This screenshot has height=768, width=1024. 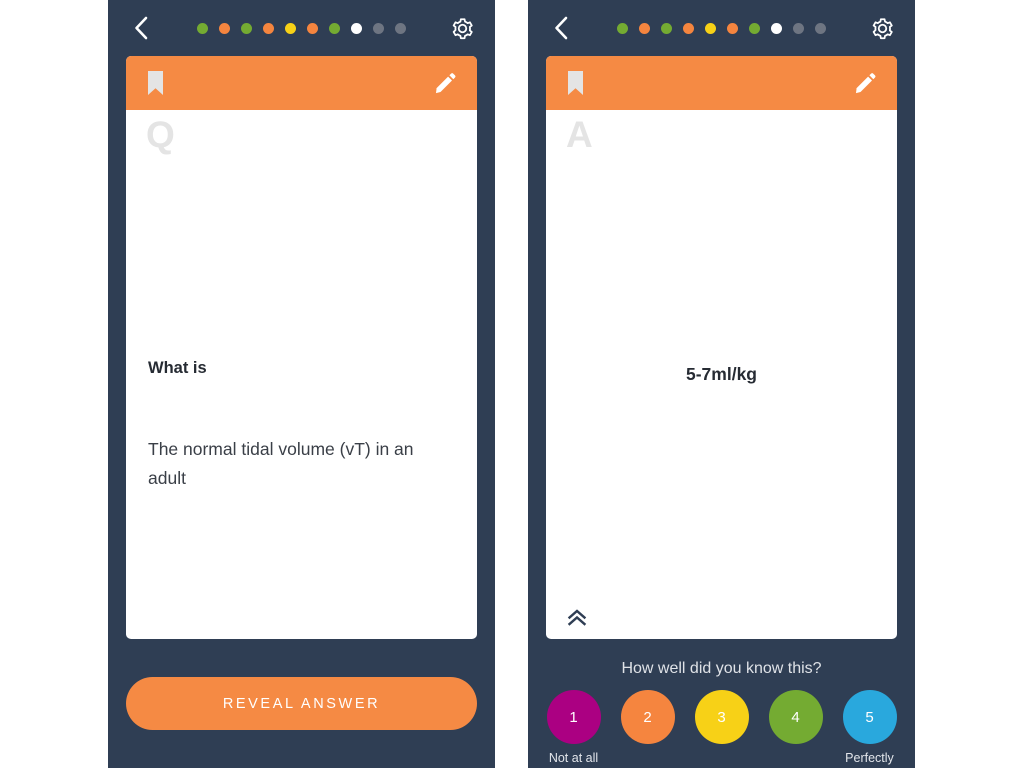 I want to click on question-watermark: Q, so click(x=160, y=134).